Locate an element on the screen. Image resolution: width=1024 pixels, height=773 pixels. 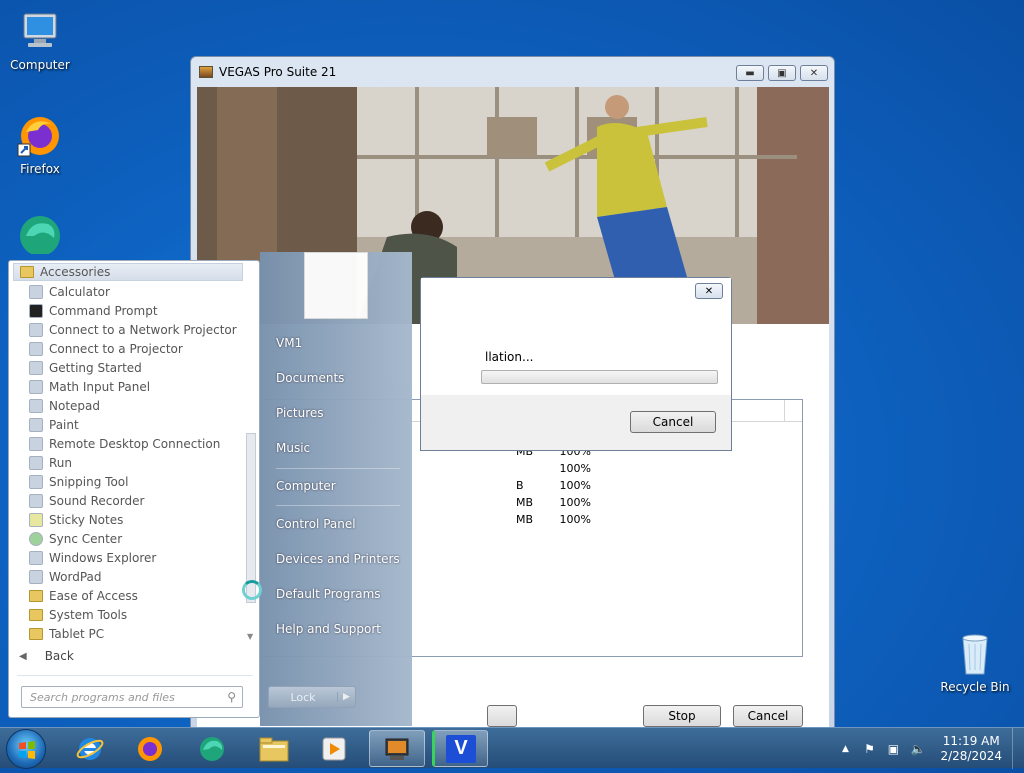
taskbar-media-player is located at coordinates (334, 748).